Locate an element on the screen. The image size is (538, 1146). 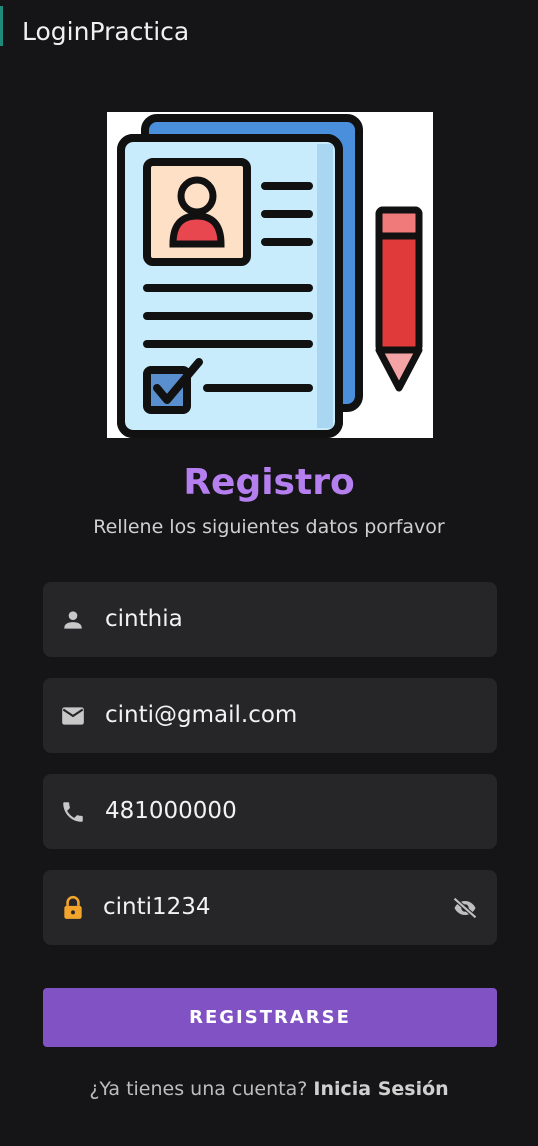
email-input is located at coordinates (270, 715).